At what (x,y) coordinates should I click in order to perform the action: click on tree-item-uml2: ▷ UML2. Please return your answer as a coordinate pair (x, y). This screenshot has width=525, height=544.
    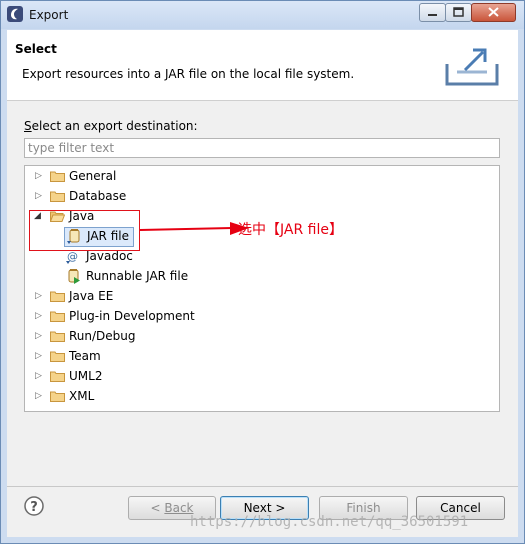
    Looking at the image, I should click on (260, 376).